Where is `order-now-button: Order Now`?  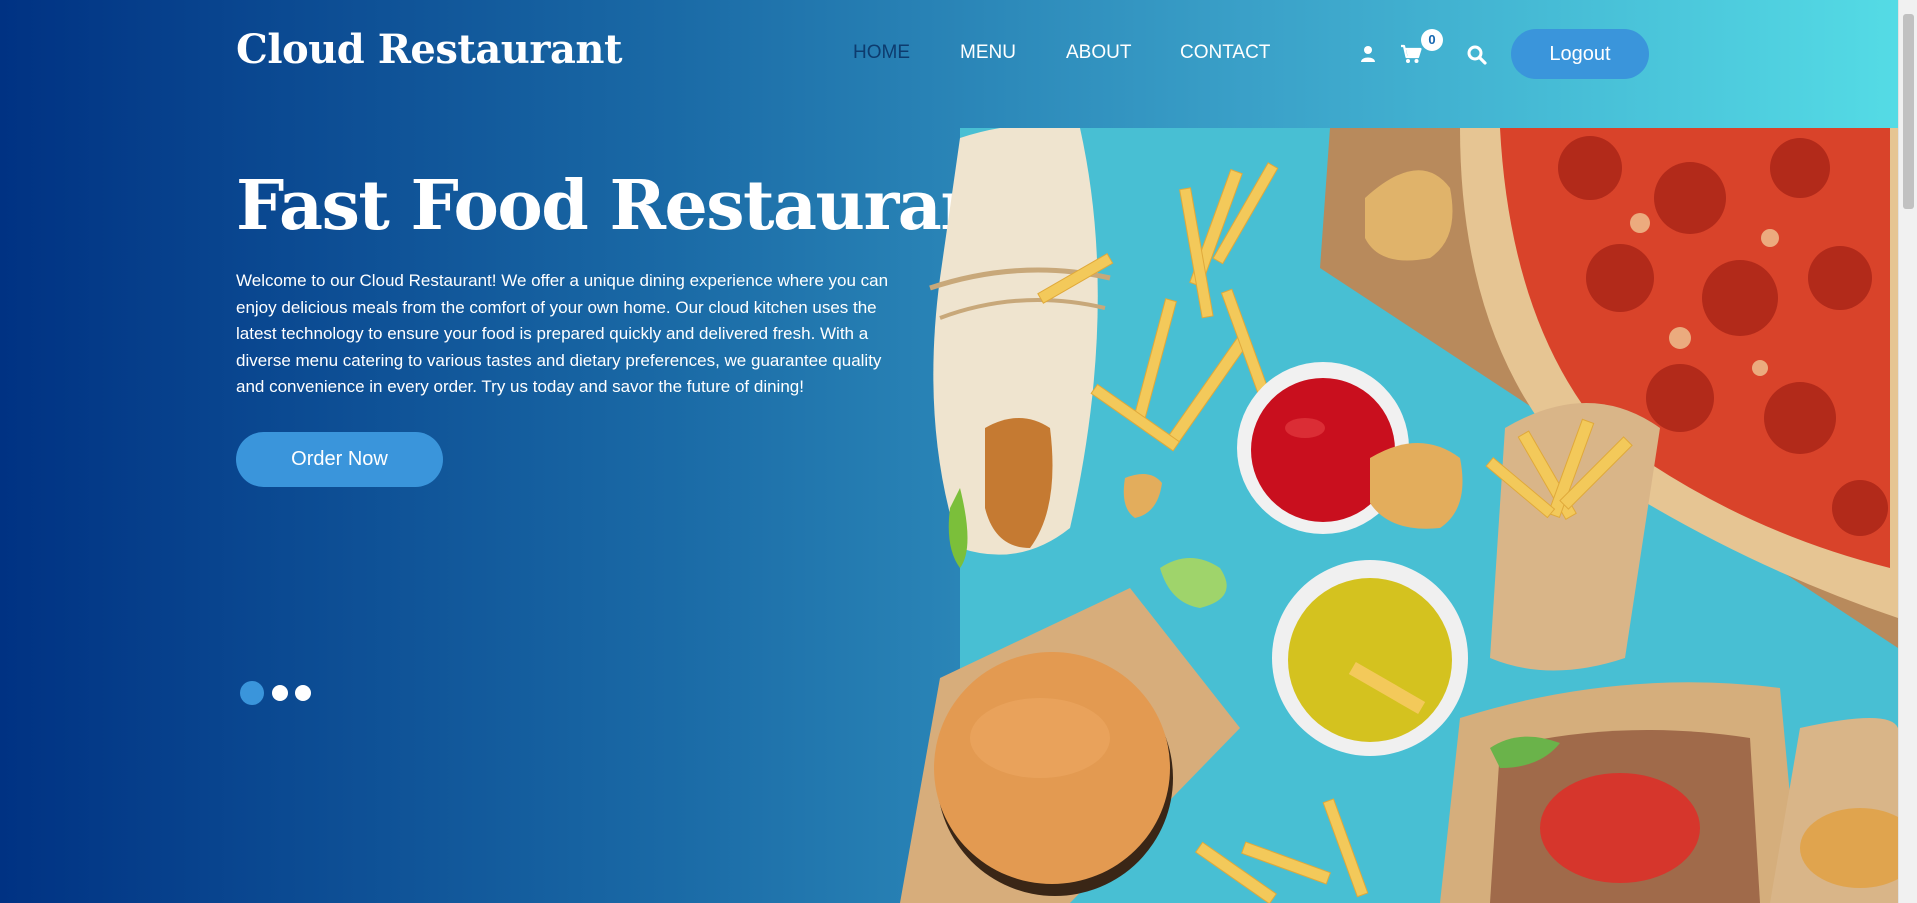
order-now-button: Order Now is located at coordinates (339, 459).